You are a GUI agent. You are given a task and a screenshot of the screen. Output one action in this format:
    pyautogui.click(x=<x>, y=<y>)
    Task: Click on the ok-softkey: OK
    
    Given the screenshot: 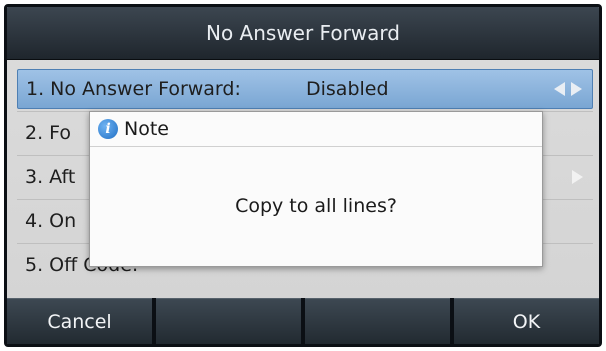 What is the action you would take?
    pyautogui.click(x=526, y=321)
    